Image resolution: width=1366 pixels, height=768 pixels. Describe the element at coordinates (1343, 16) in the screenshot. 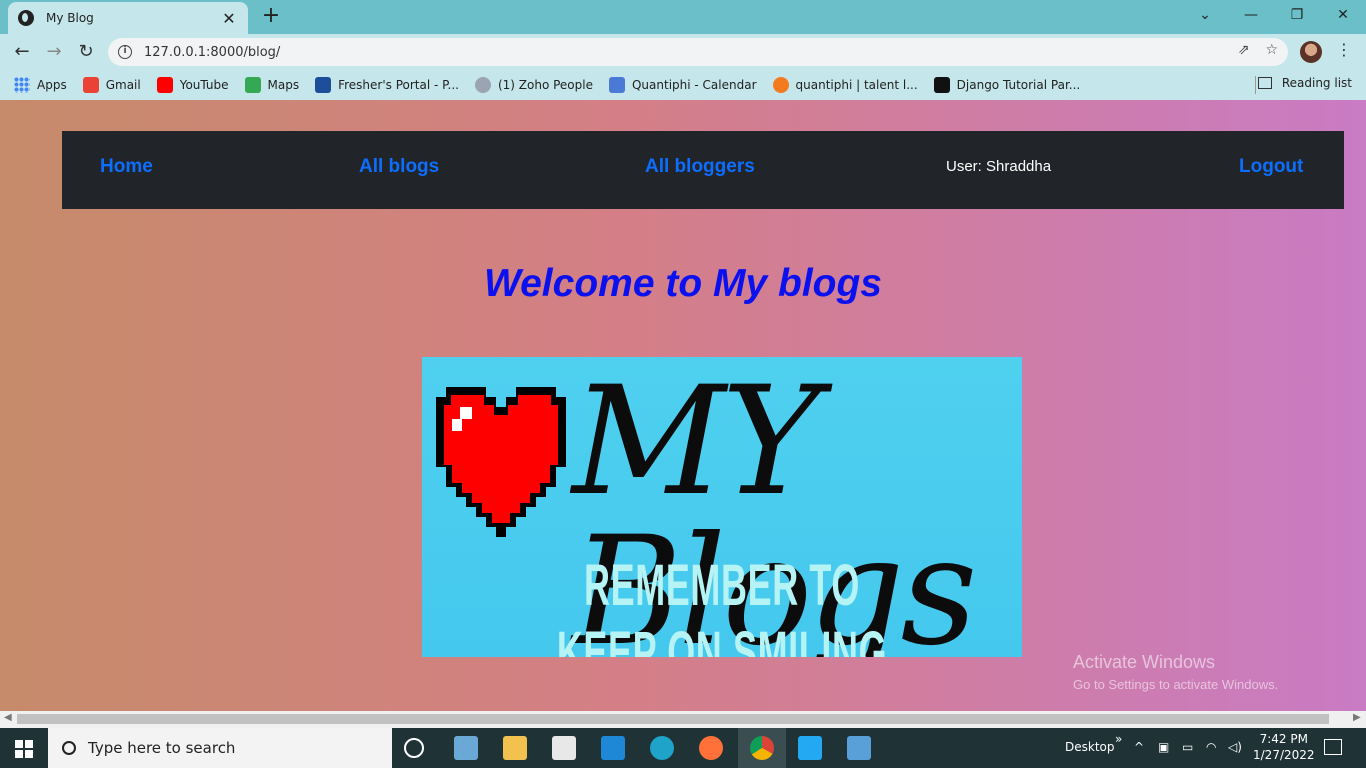

I see `close-window-button: ✕` at that location.